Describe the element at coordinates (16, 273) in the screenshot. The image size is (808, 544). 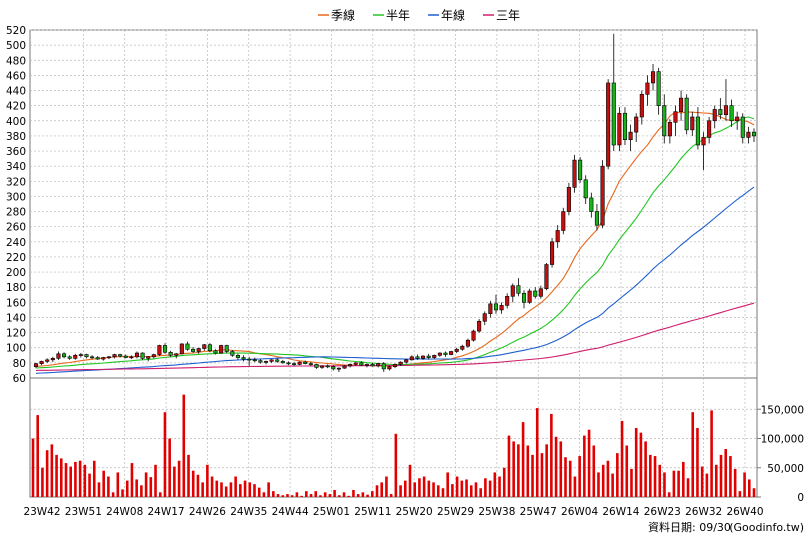
I see `price-tick-label: 200` at that location.